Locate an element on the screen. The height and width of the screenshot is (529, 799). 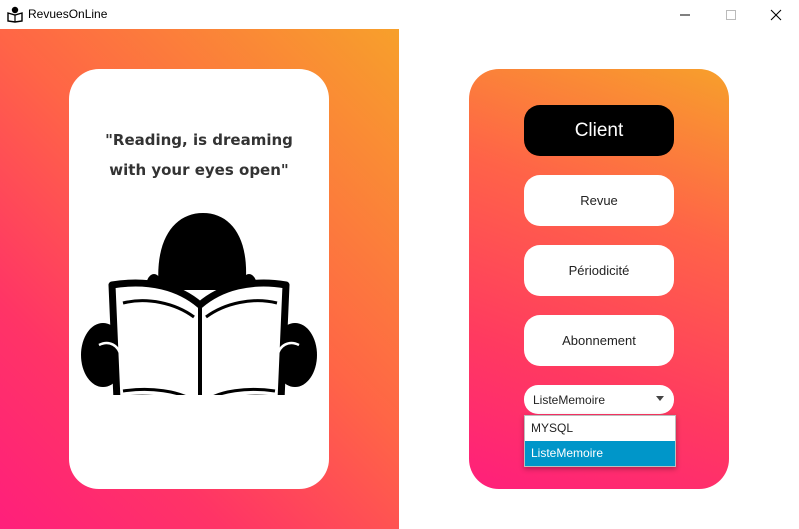
window-title: RevuesOnLine is located at coordinates (68, 14).